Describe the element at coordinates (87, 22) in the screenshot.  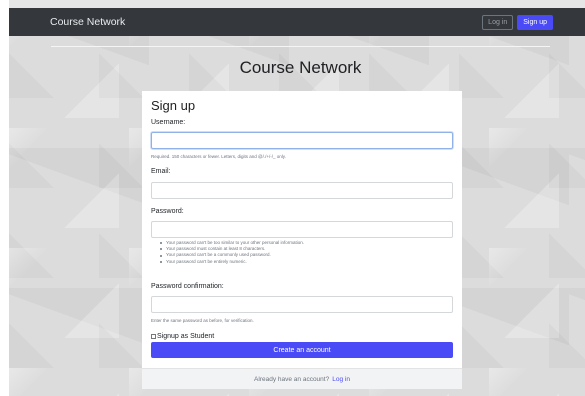
I see `navbar-brand: Course Network` at that location.